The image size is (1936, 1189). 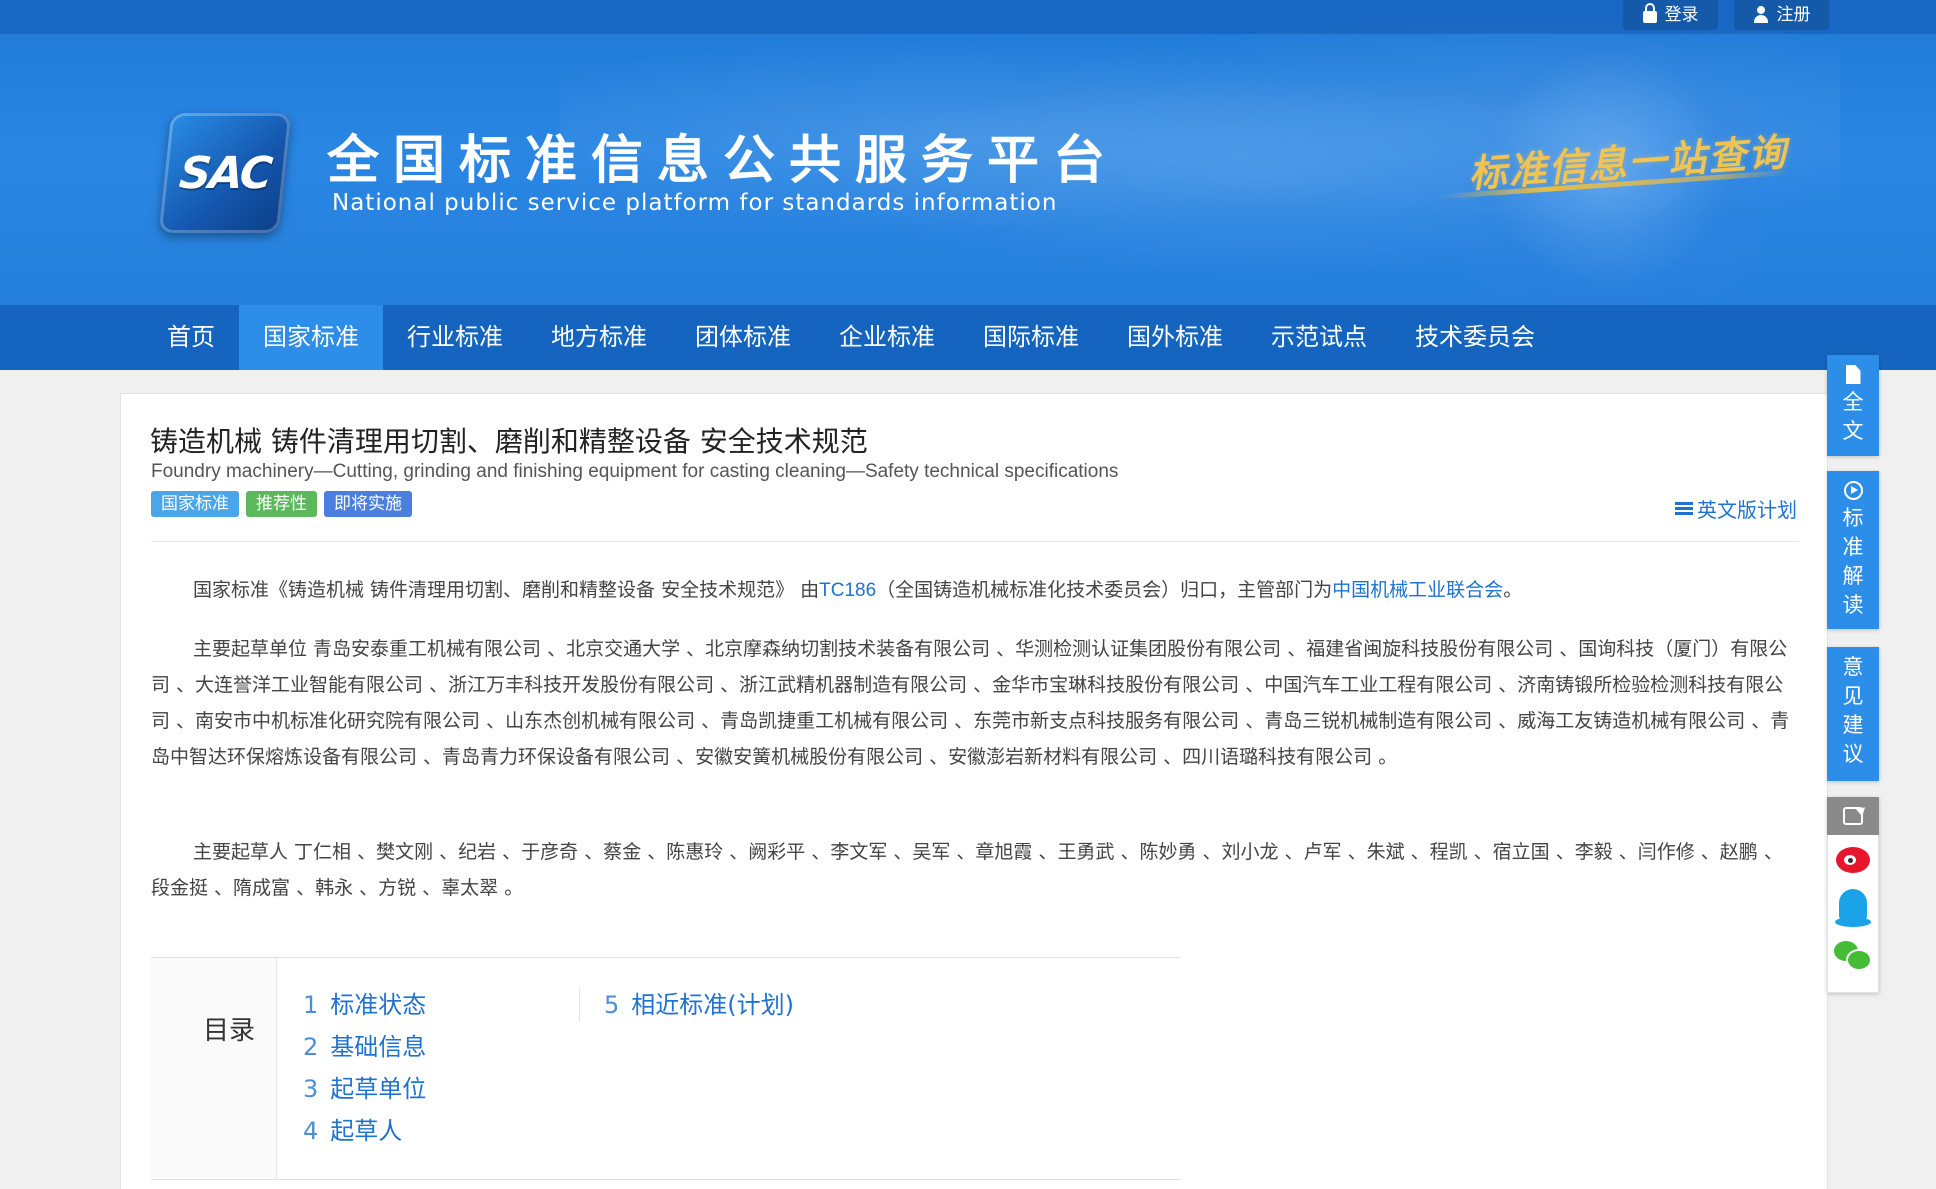 I want to click on user-icon, so click(x=1761, y=15).